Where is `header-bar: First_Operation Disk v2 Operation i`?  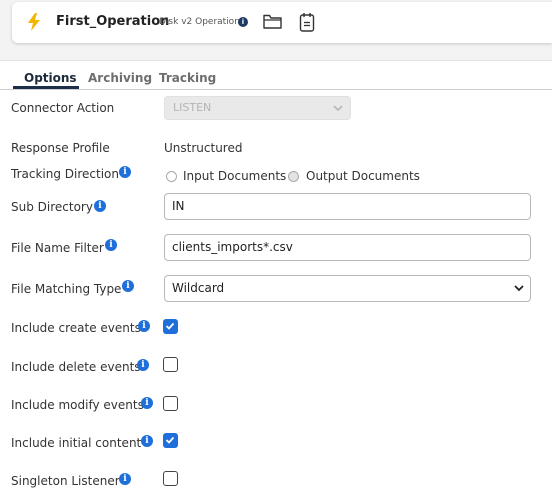 header-bar: First_Operation Disk v2 Operation i is located at coordinates (276, 30).